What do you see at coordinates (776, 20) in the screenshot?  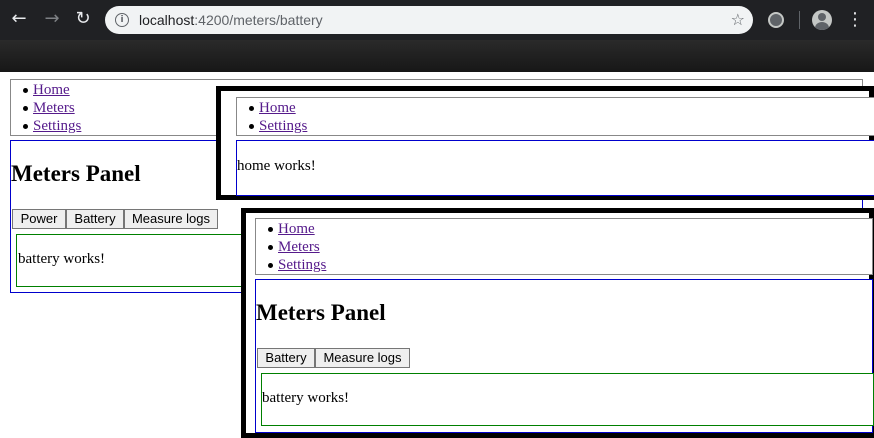 I see `extension-icon` at bounding box center [776, 20].